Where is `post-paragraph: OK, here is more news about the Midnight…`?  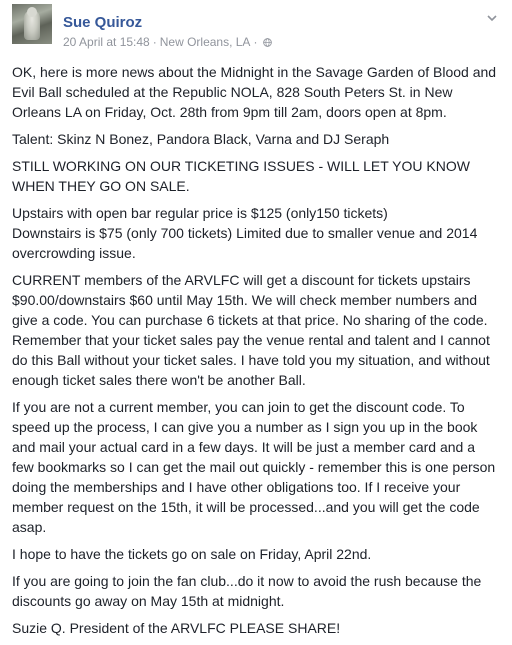
post-paragraph: OK, here is more news about the Midnight… is located at coordinates (258, 92).